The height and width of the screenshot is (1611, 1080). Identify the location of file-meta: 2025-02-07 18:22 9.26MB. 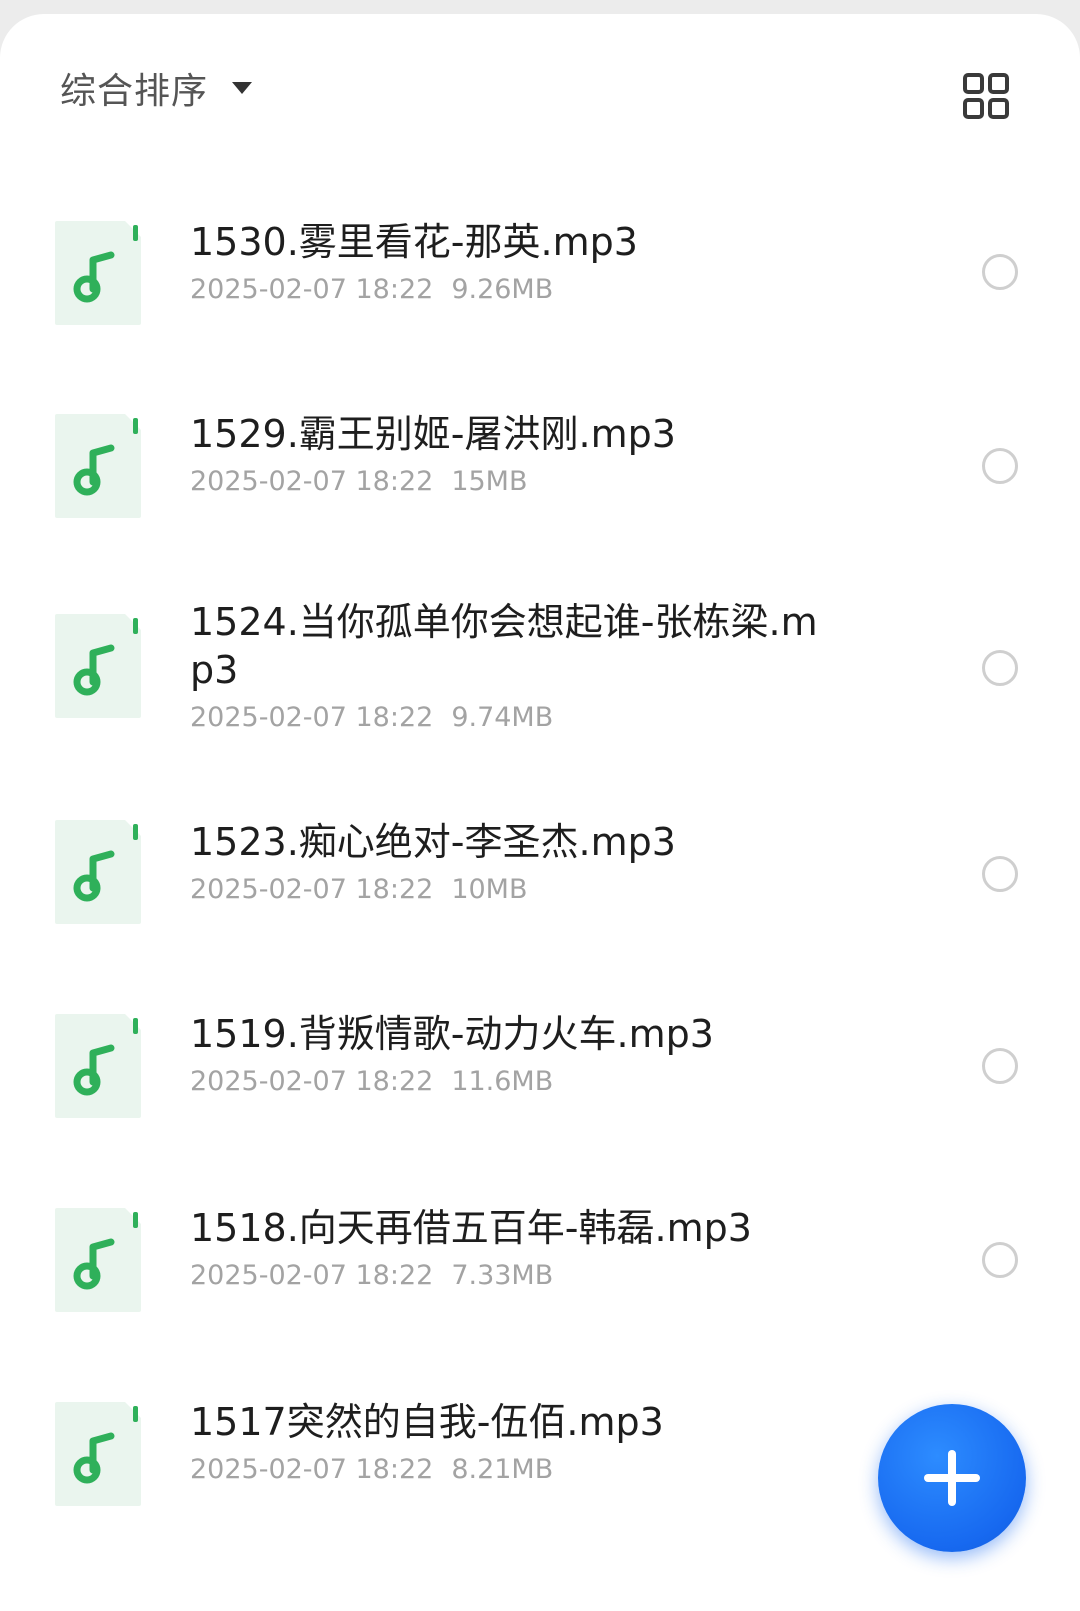
(530, 290).